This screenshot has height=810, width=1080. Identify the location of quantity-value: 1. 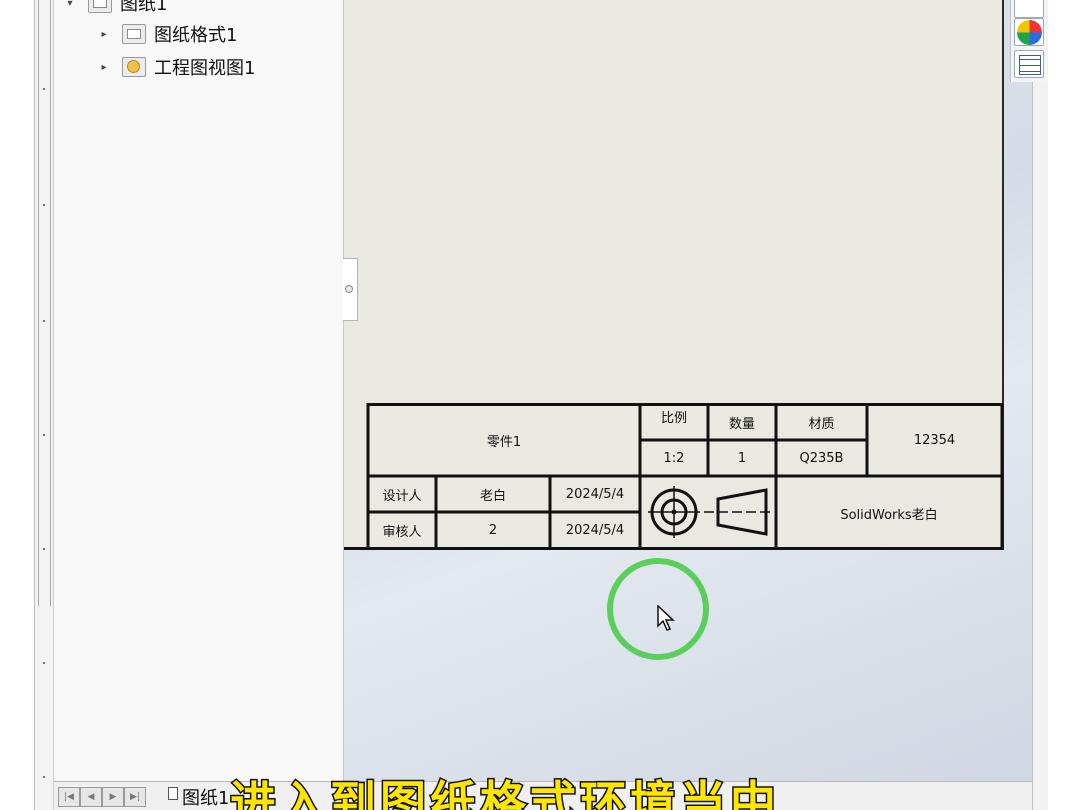
(742, 458).